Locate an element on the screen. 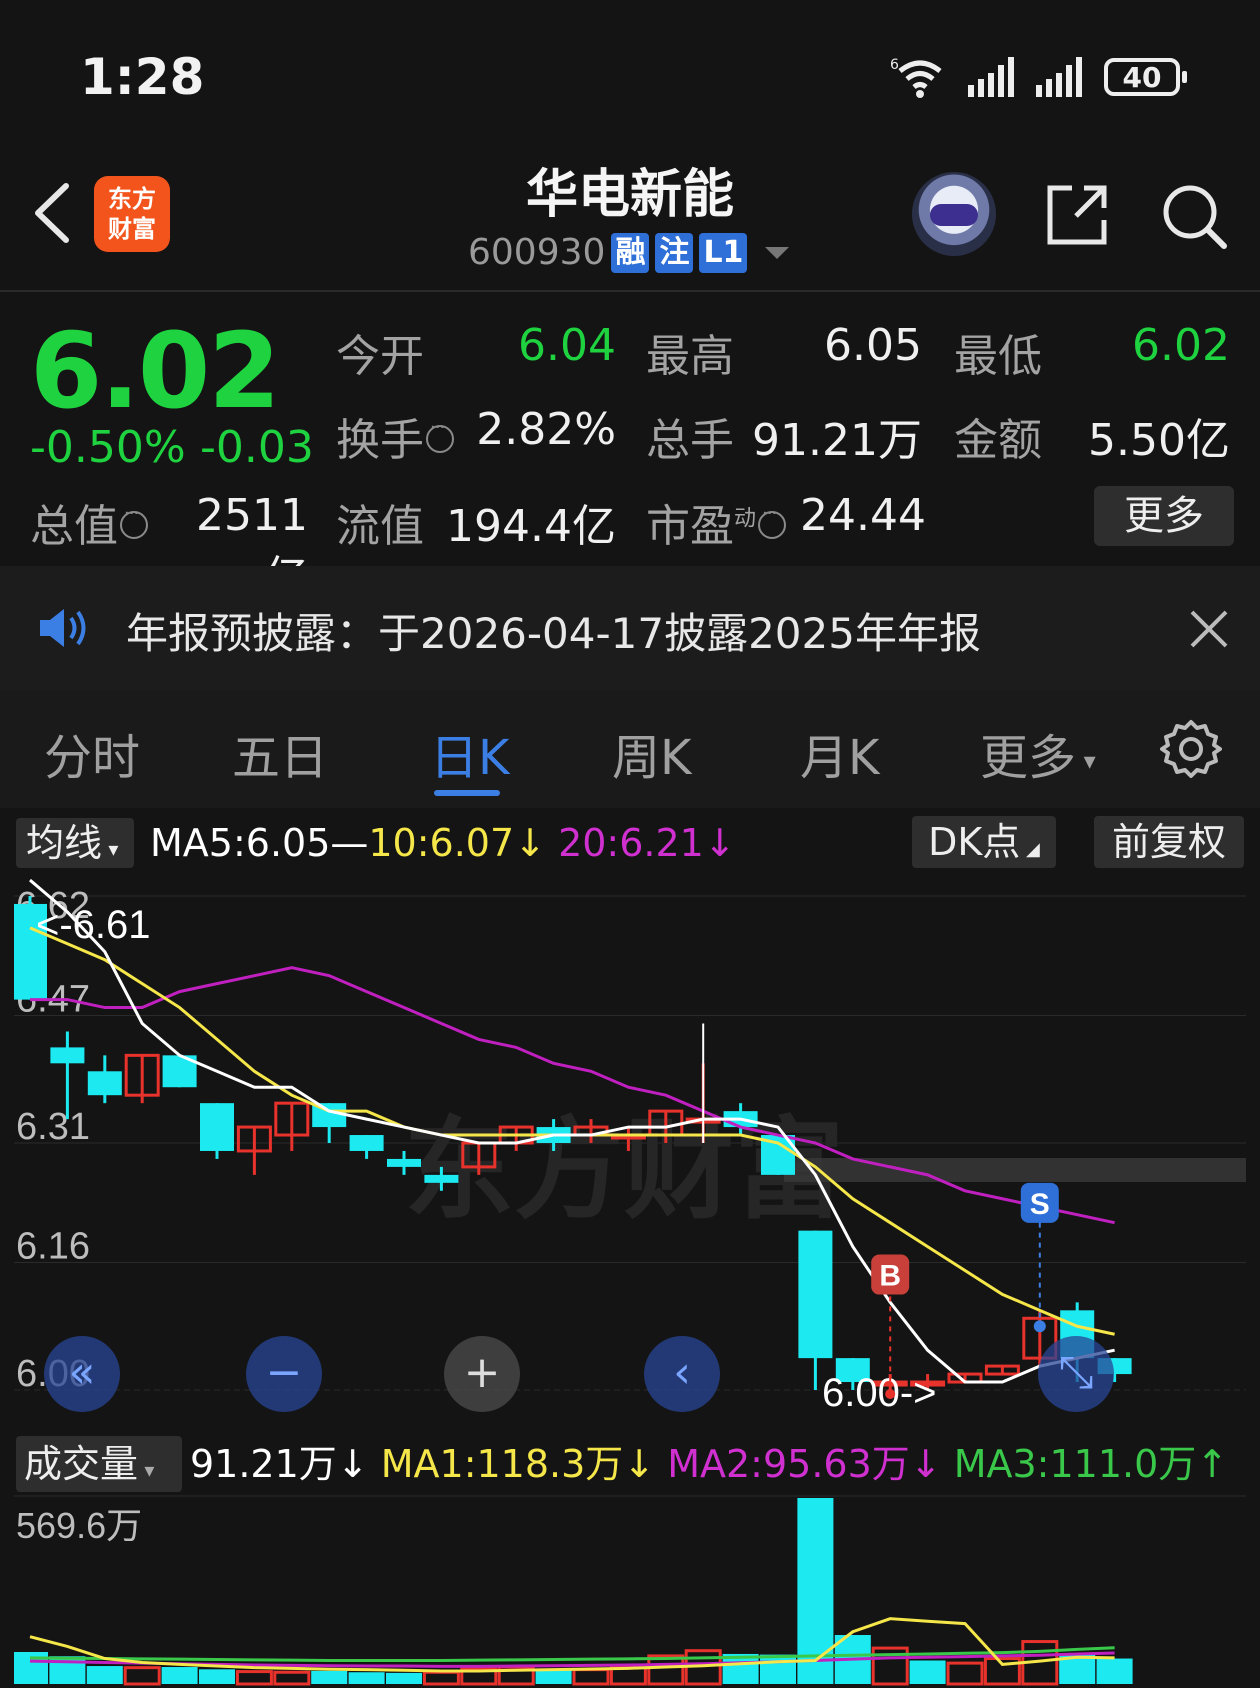  volume-chart: 569.6万 is located at coordinates (630, 1591).